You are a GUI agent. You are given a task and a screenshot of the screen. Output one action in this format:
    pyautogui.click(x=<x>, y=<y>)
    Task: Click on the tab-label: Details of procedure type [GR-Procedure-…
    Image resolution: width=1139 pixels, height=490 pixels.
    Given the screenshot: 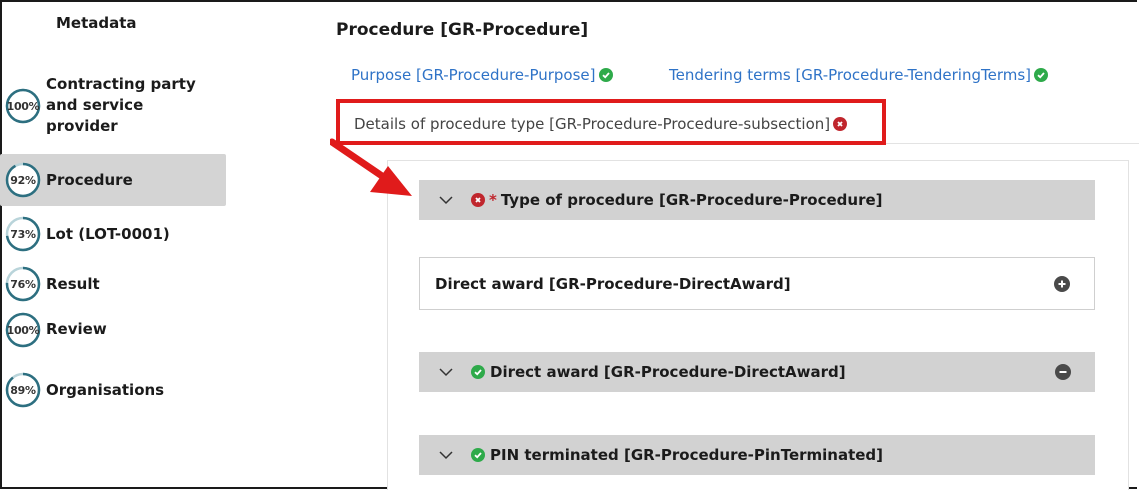 What is the action you would take?
    pyautogui.click(x=592, y=124)
    